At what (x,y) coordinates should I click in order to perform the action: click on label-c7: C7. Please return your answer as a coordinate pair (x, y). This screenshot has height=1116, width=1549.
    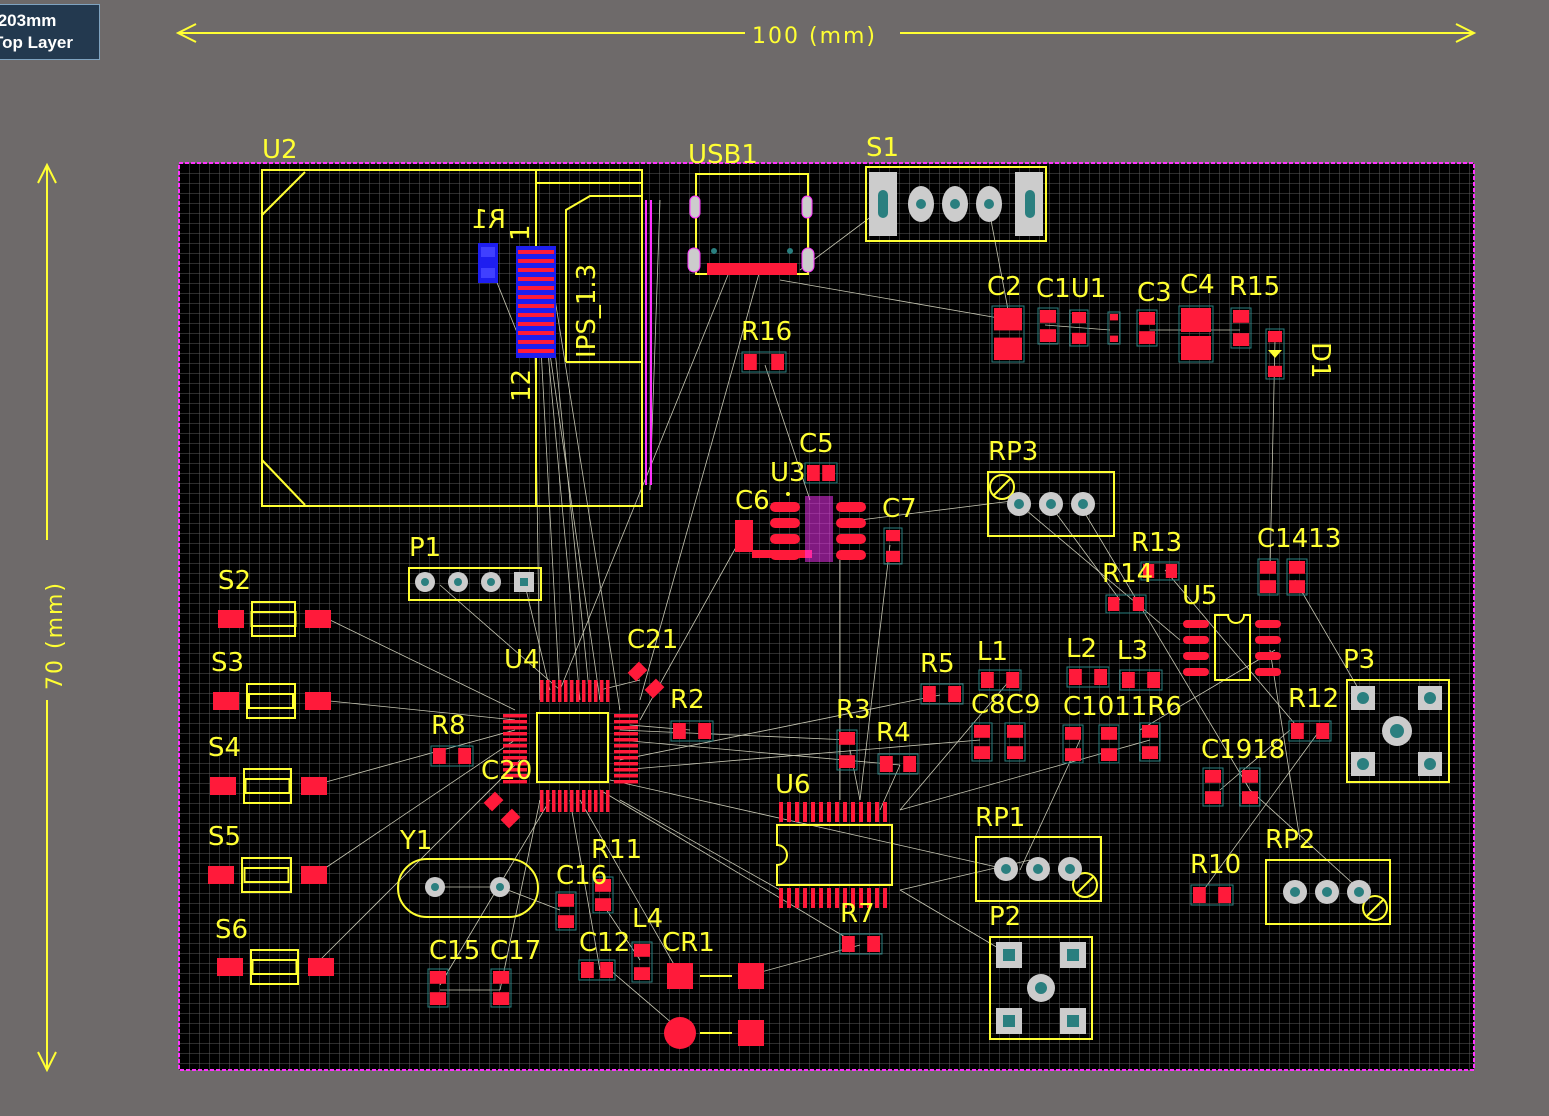
    Looking at the image, I should click on (899, 509).